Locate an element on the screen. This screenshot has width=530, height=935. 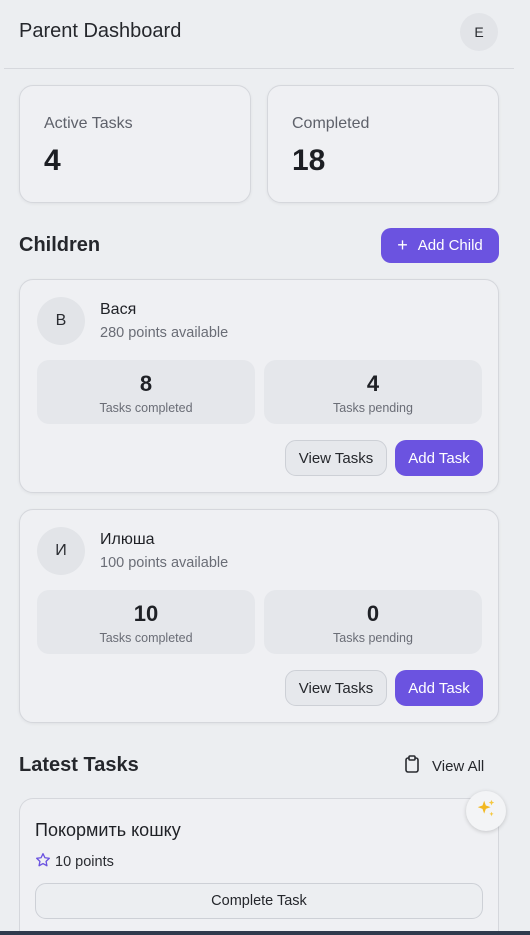
tasks-completed-stat: 8 Tasks completed is located at coordinates (146, 392).